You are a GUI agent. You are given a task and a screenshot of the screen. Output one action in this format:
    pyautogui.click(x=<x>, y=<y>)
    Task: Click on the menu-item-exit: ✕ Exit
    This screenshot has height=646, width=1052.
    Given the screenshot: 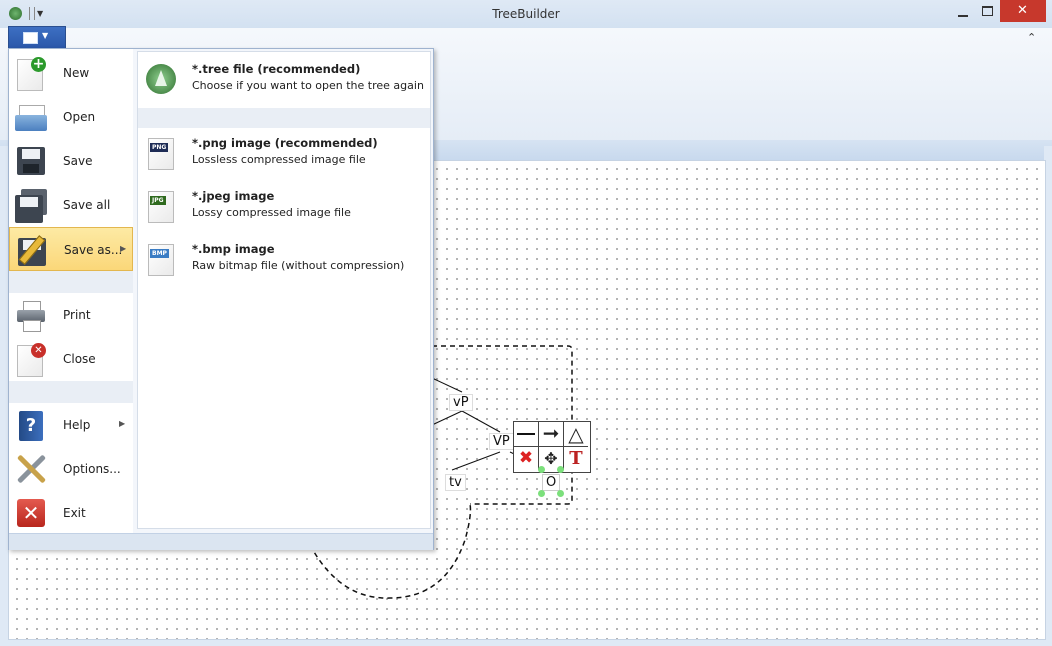 What is the action you would take?
    pyautogui.click(x=71, y=513)
    